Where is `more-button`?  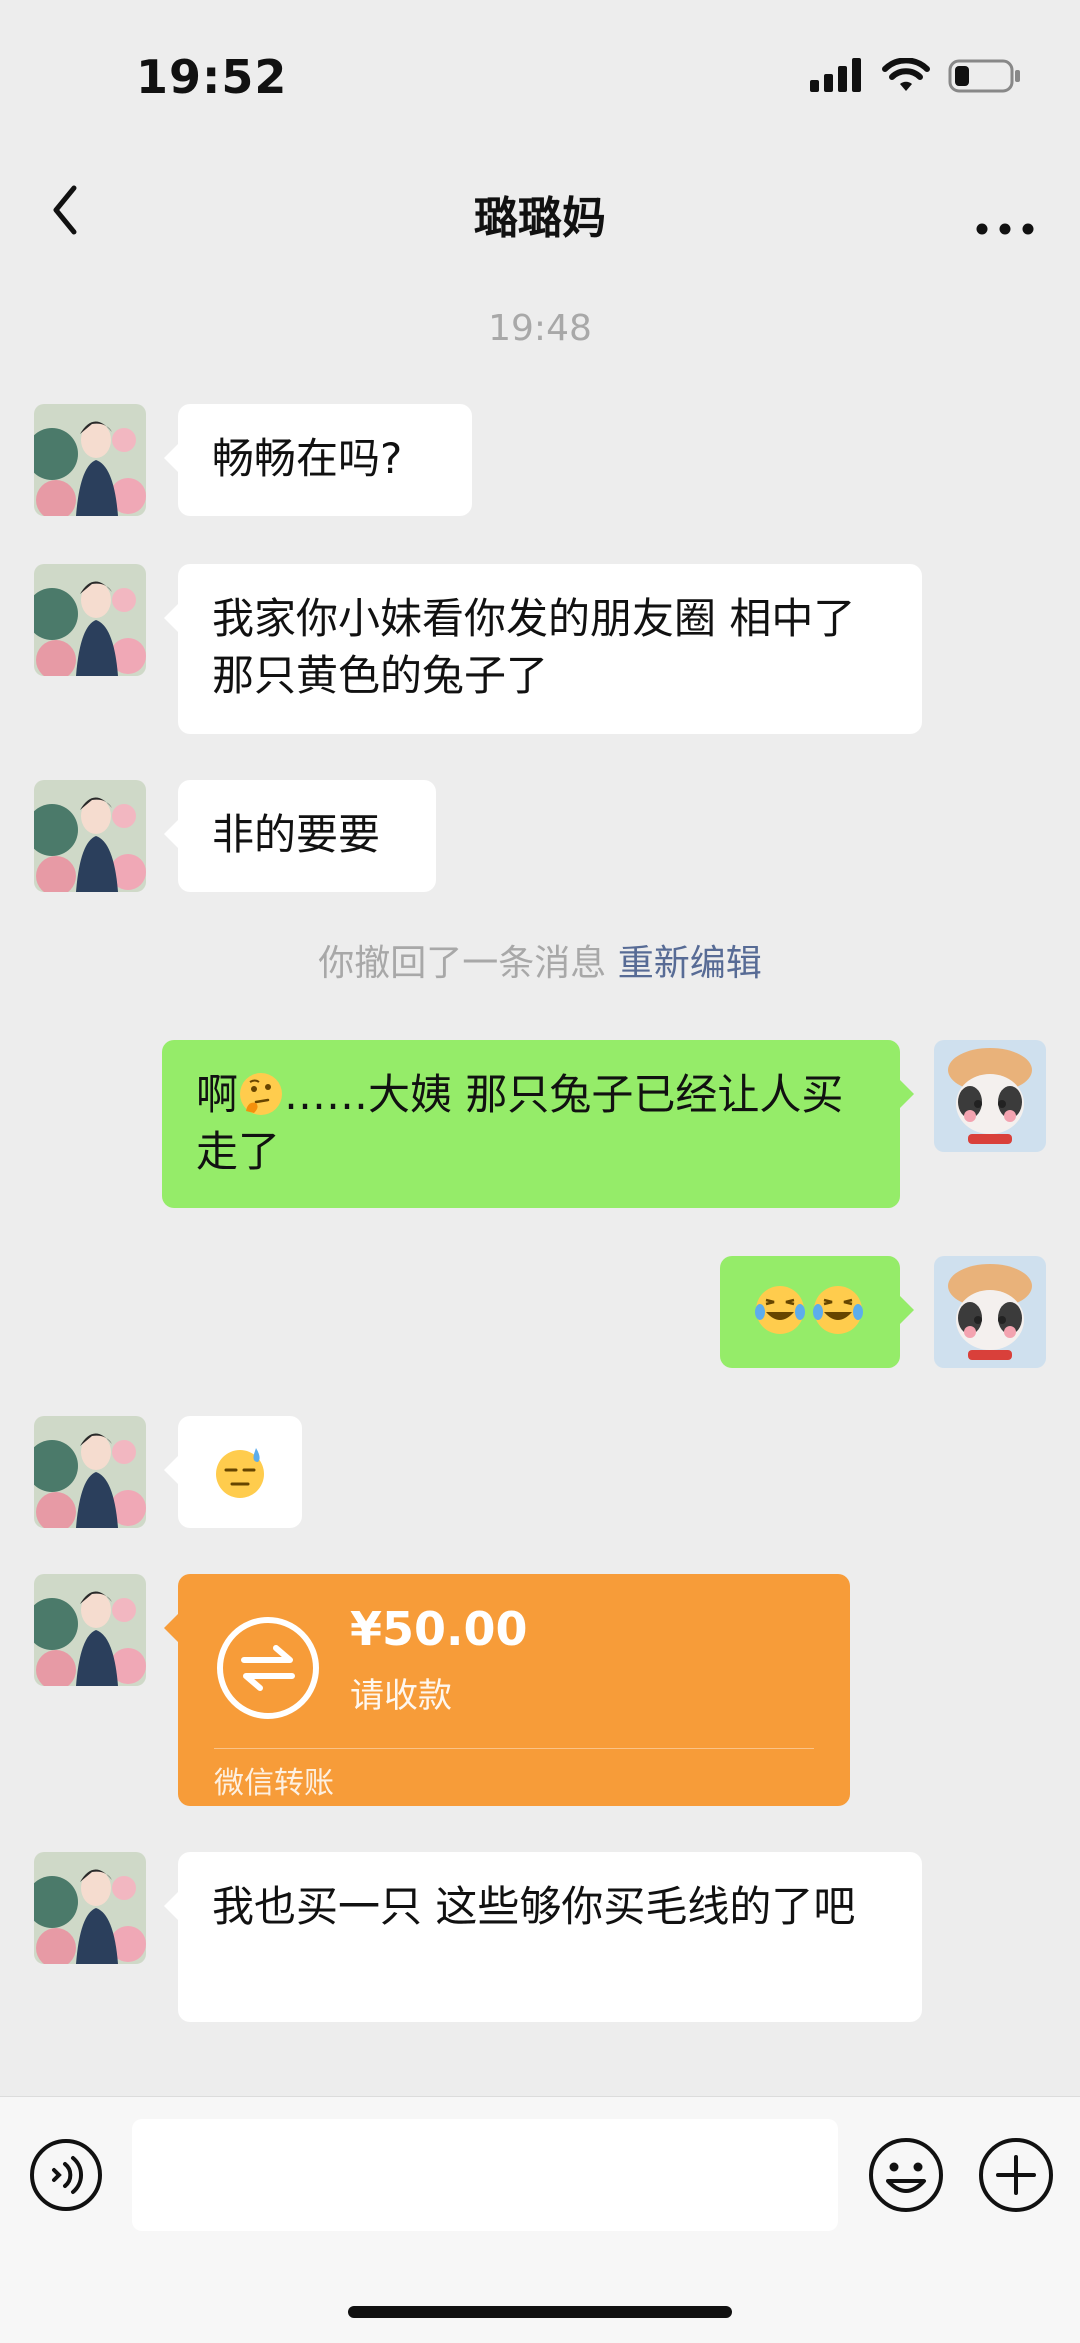 more-button is located at coordinates (1005, 212).